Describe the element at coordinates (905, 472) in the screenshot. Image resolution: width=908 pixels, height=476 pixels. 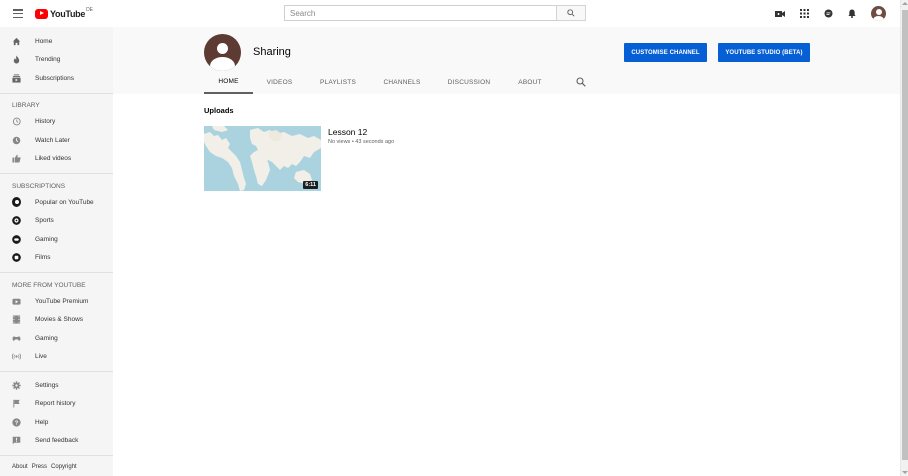
I see `scroll-down-arrow-icon` at that location.